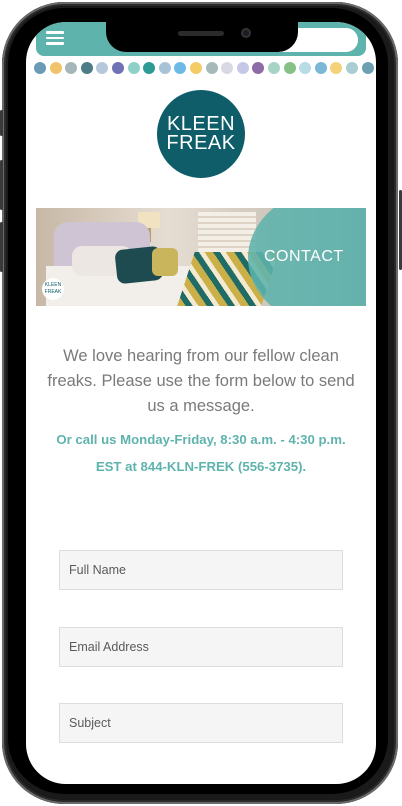 This screenshot has width=402, height=806. Describe the element at coordinates (165, 262) in the screenshot. I see `banner-photo-pillow-gold` at that location.